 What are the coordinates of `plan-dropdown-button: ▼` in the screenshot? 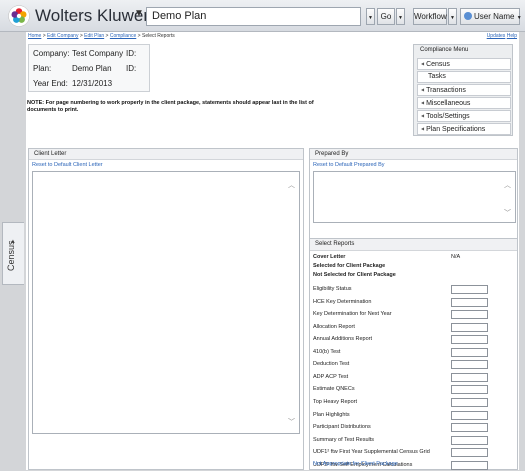 It's located at (370, 16).